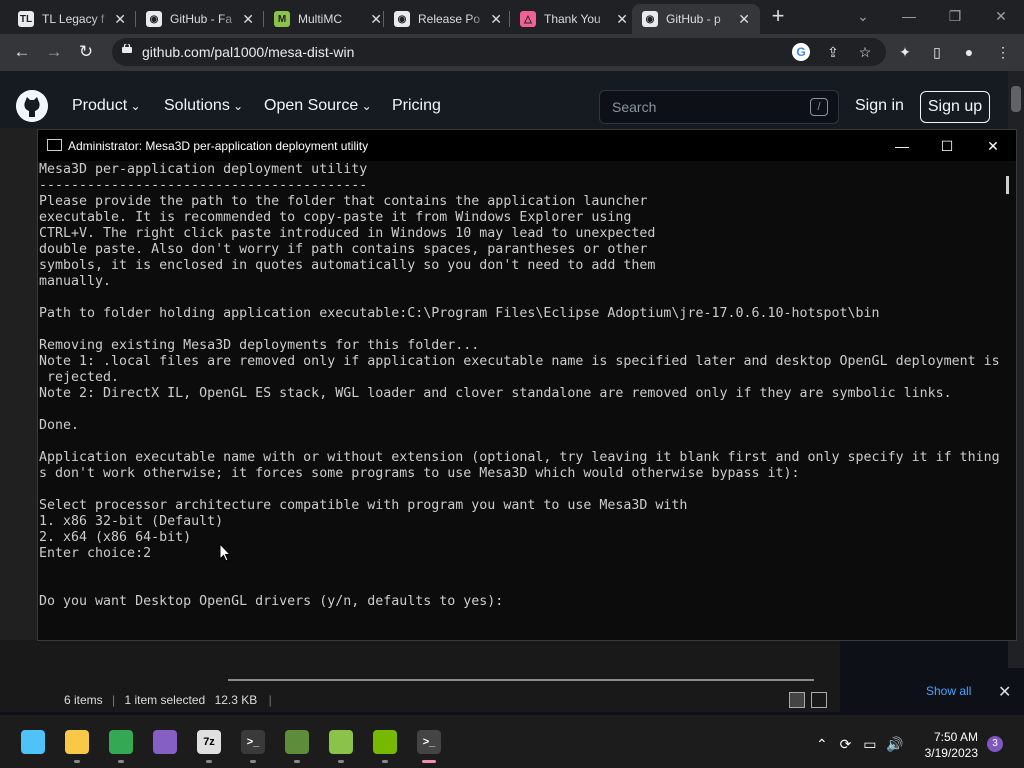 The height and width of the screenshot is (768, 1024). Describe the element at coordinates (1008, 401) in the screenshot. I see `console-scrollbar` at that location.